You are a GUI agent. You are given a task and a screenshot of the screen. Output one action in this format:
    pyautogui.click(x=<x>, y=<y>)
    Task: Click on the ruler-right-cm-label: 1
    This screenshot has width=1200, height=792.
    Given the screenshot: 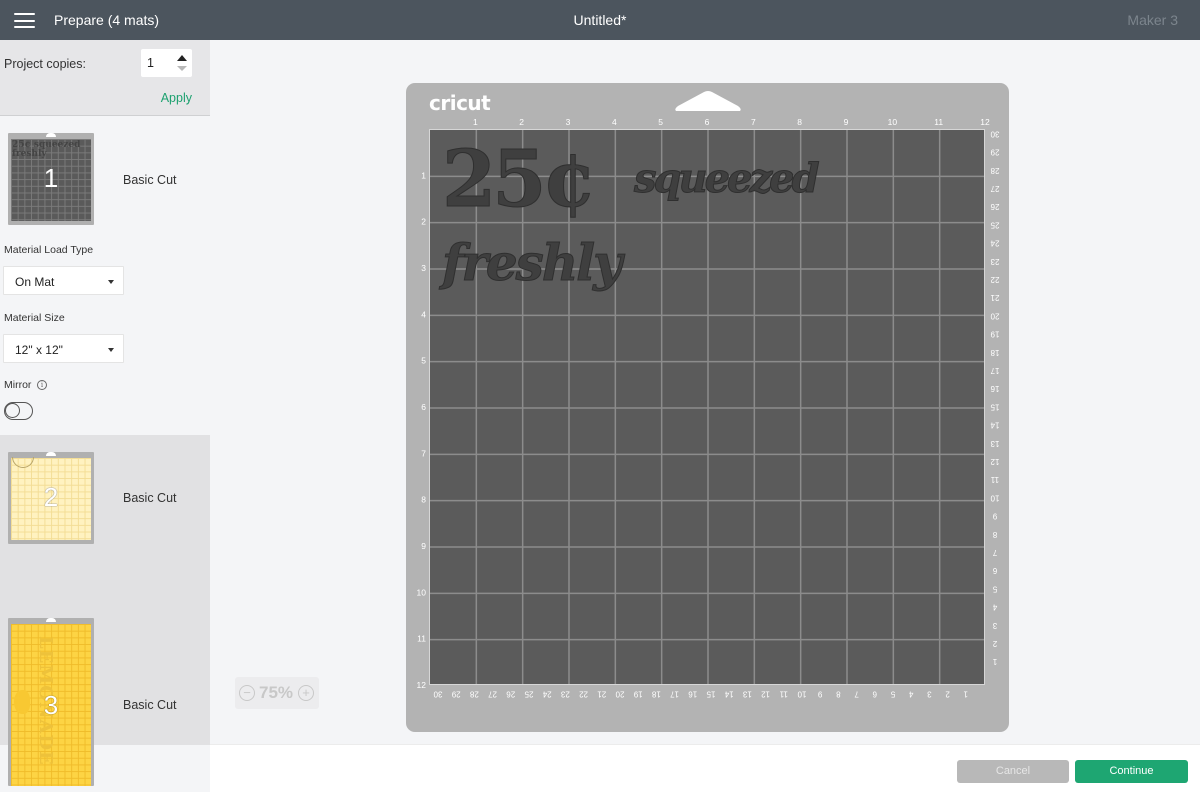 What is the action you would take?
    pyautogui.click(x=994, y=661)
    